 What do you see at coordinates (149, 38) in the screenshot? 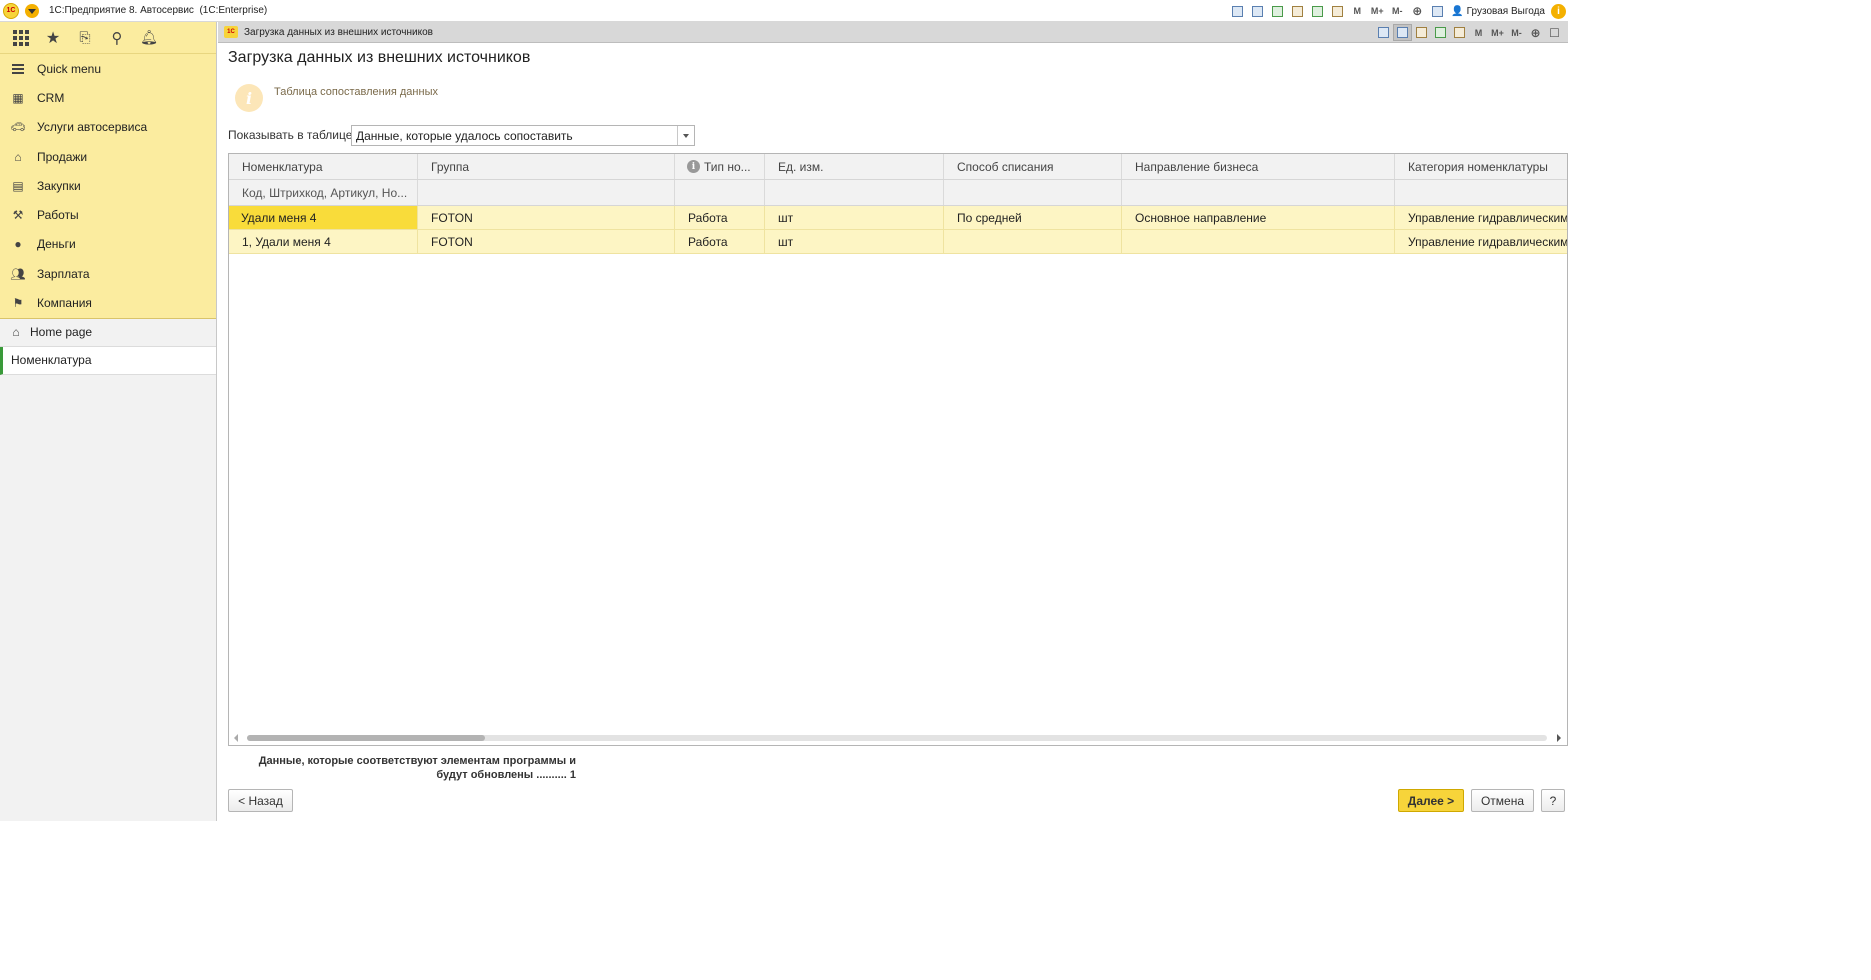
I see `notifications-bell-icon: 🔔︎` at bounding box center [149, 38].